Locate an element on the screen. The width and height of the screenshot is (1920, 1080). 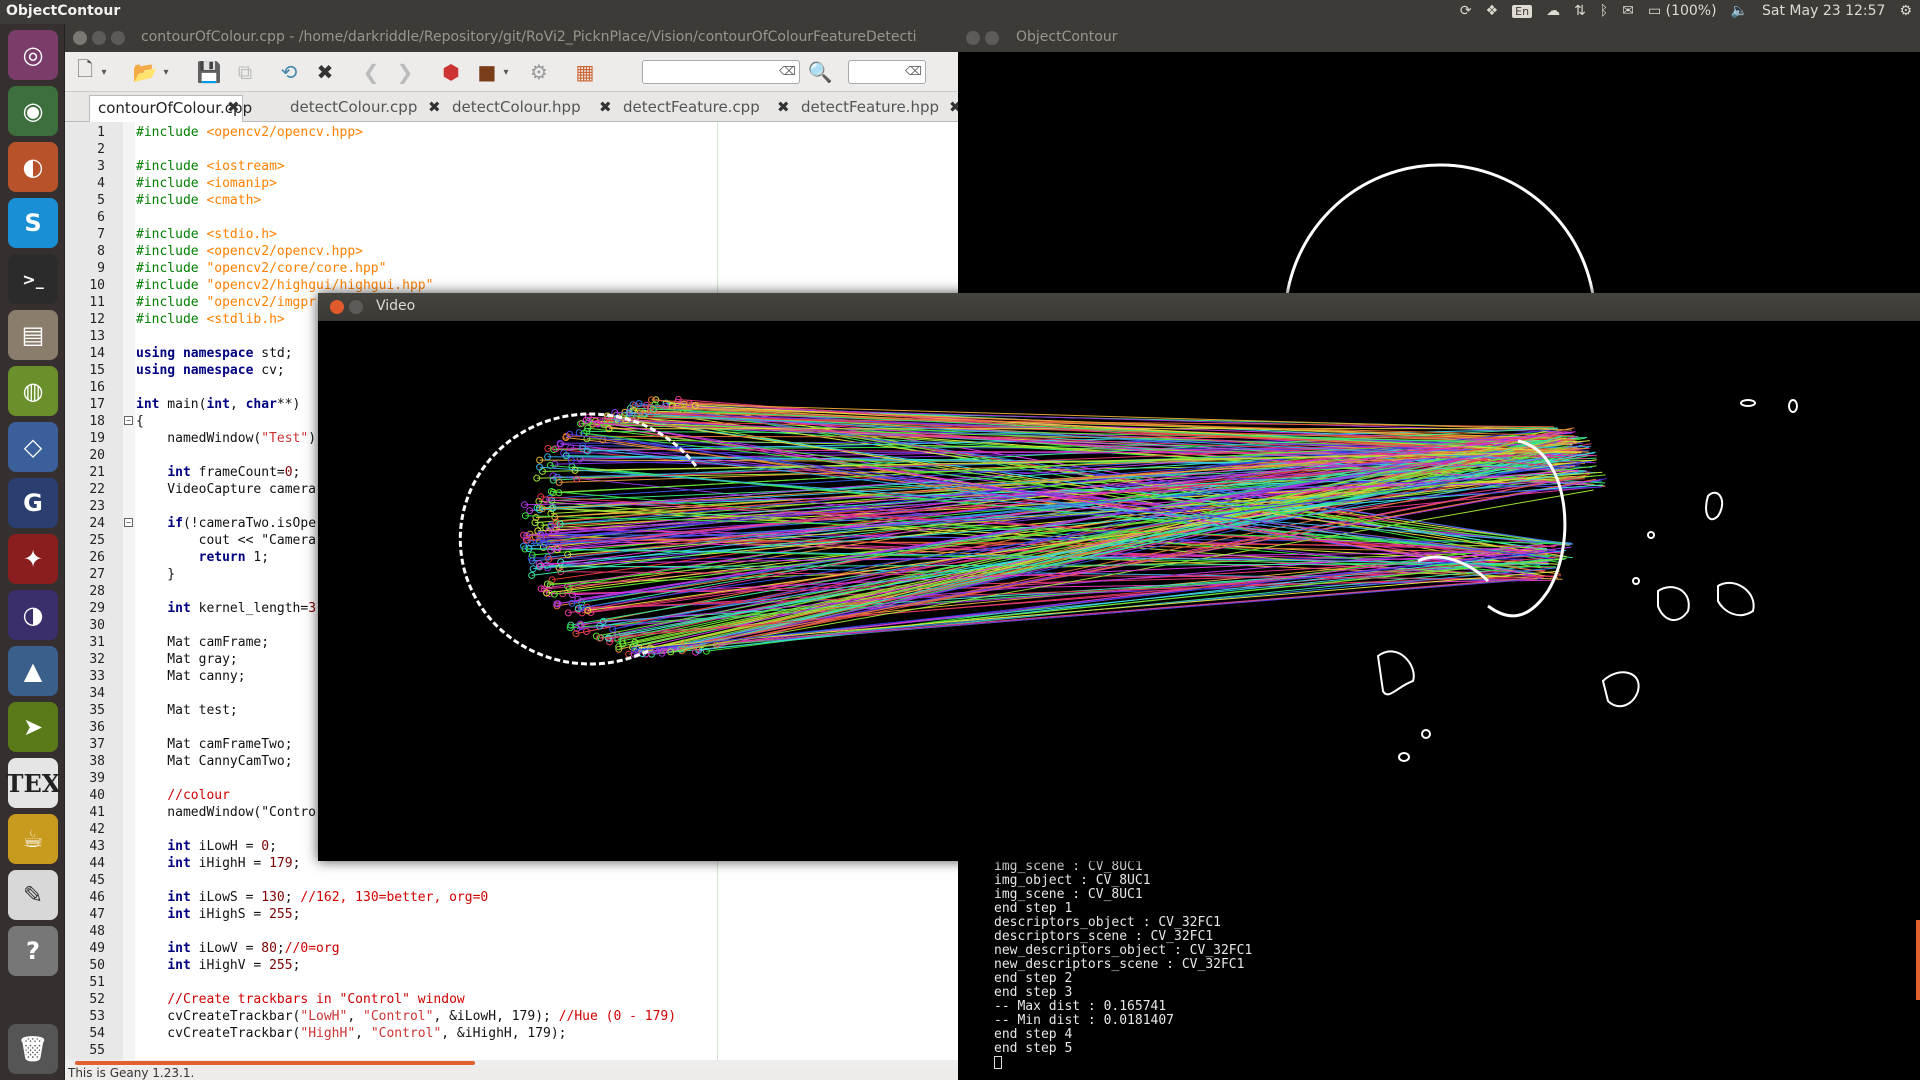
eclipse-icon: ◑ is located at coordinates (33, 615).